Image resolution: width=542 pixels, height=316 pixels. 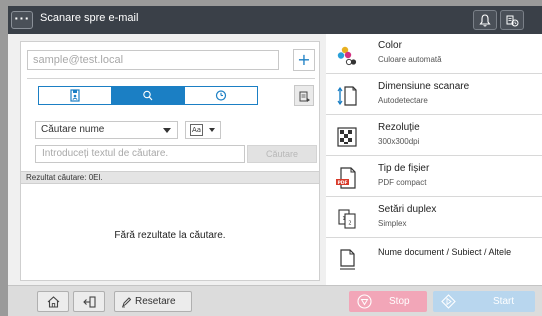 I want to click on tab-history, so click(x=221, y=95).